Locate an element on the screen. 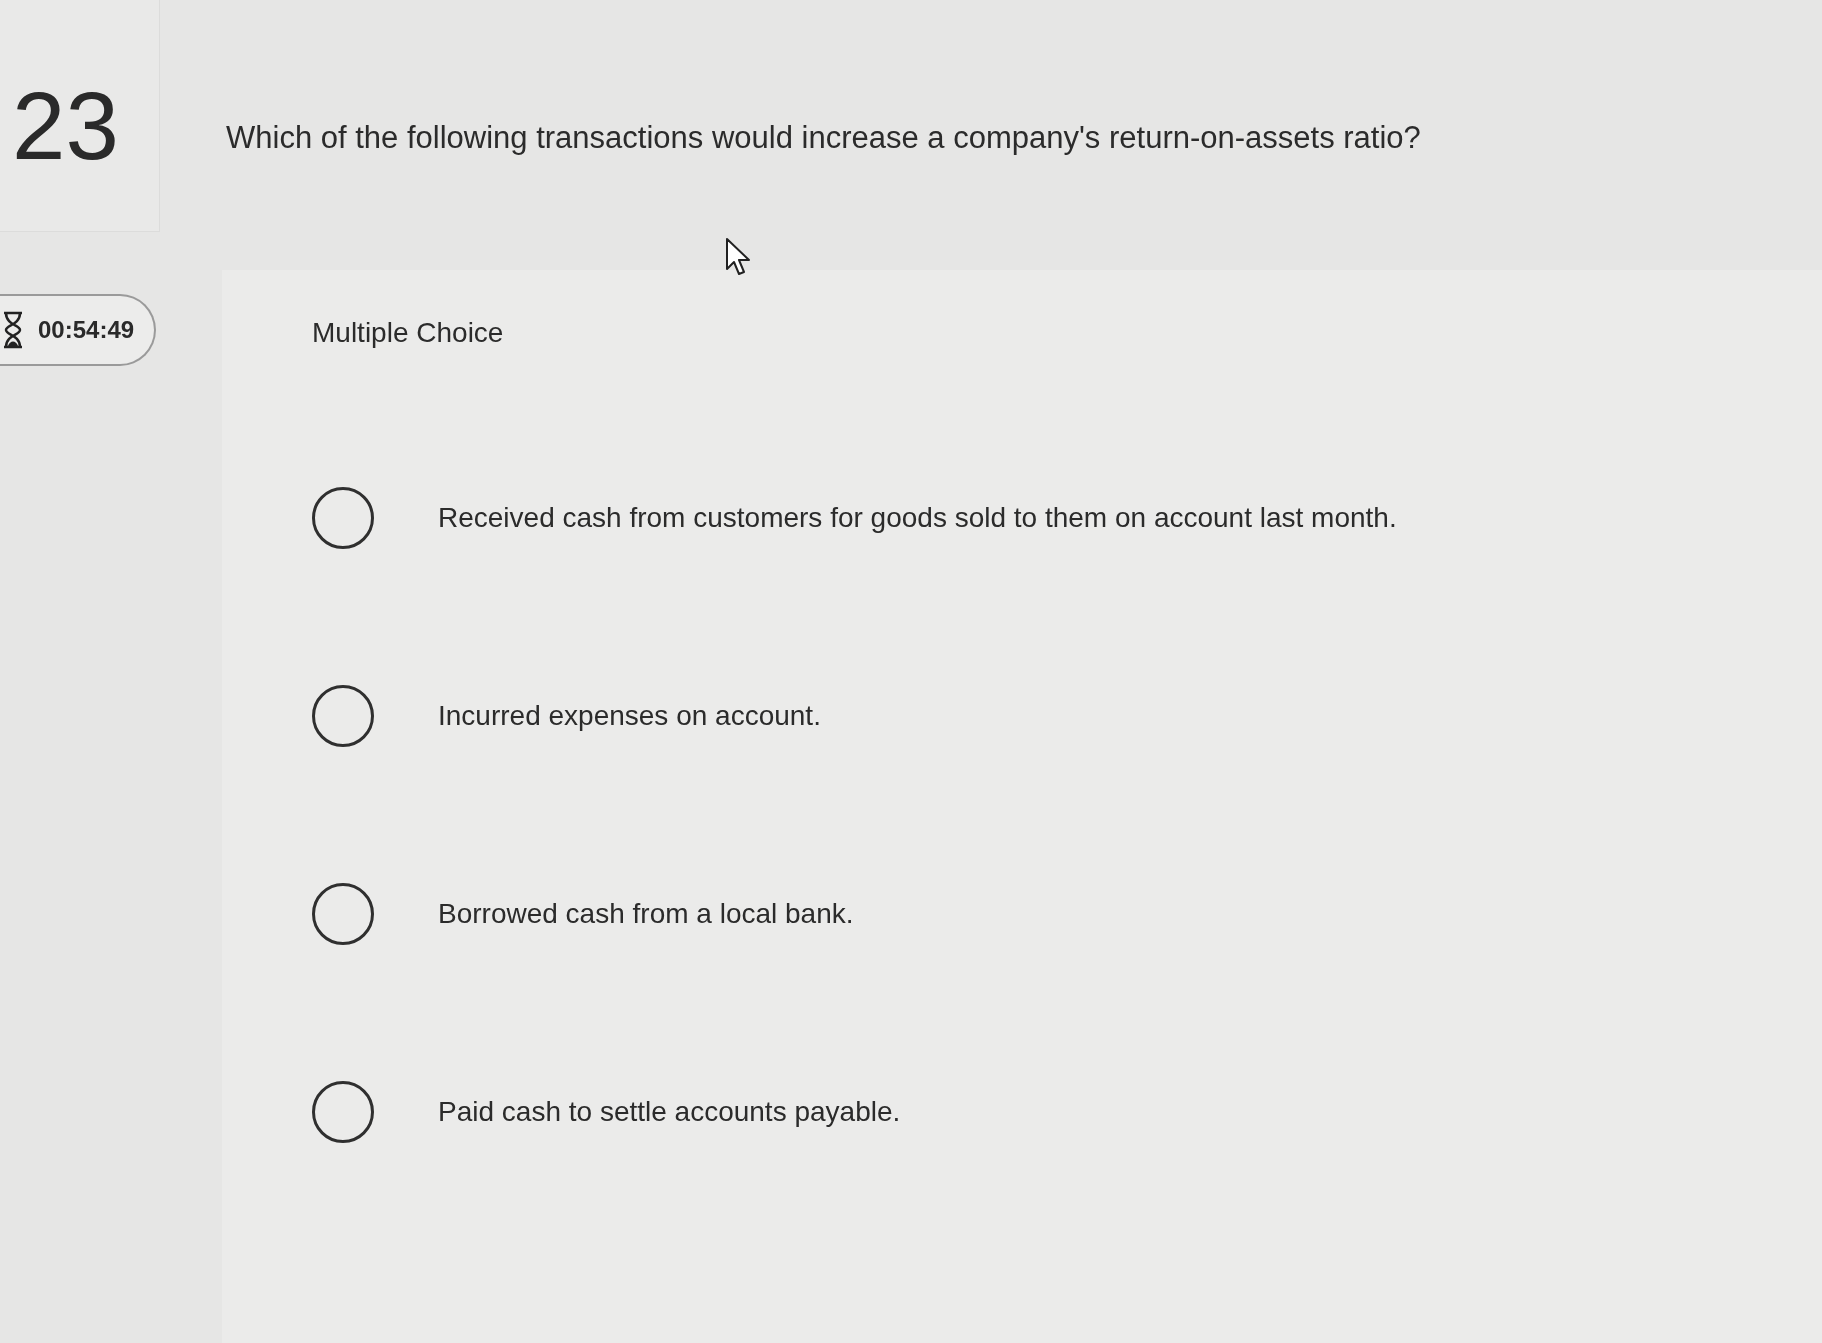 The image size is (1822, 1343). option-text: Paid cash to settle accounts payable. is located at coordinates (669, 1112).